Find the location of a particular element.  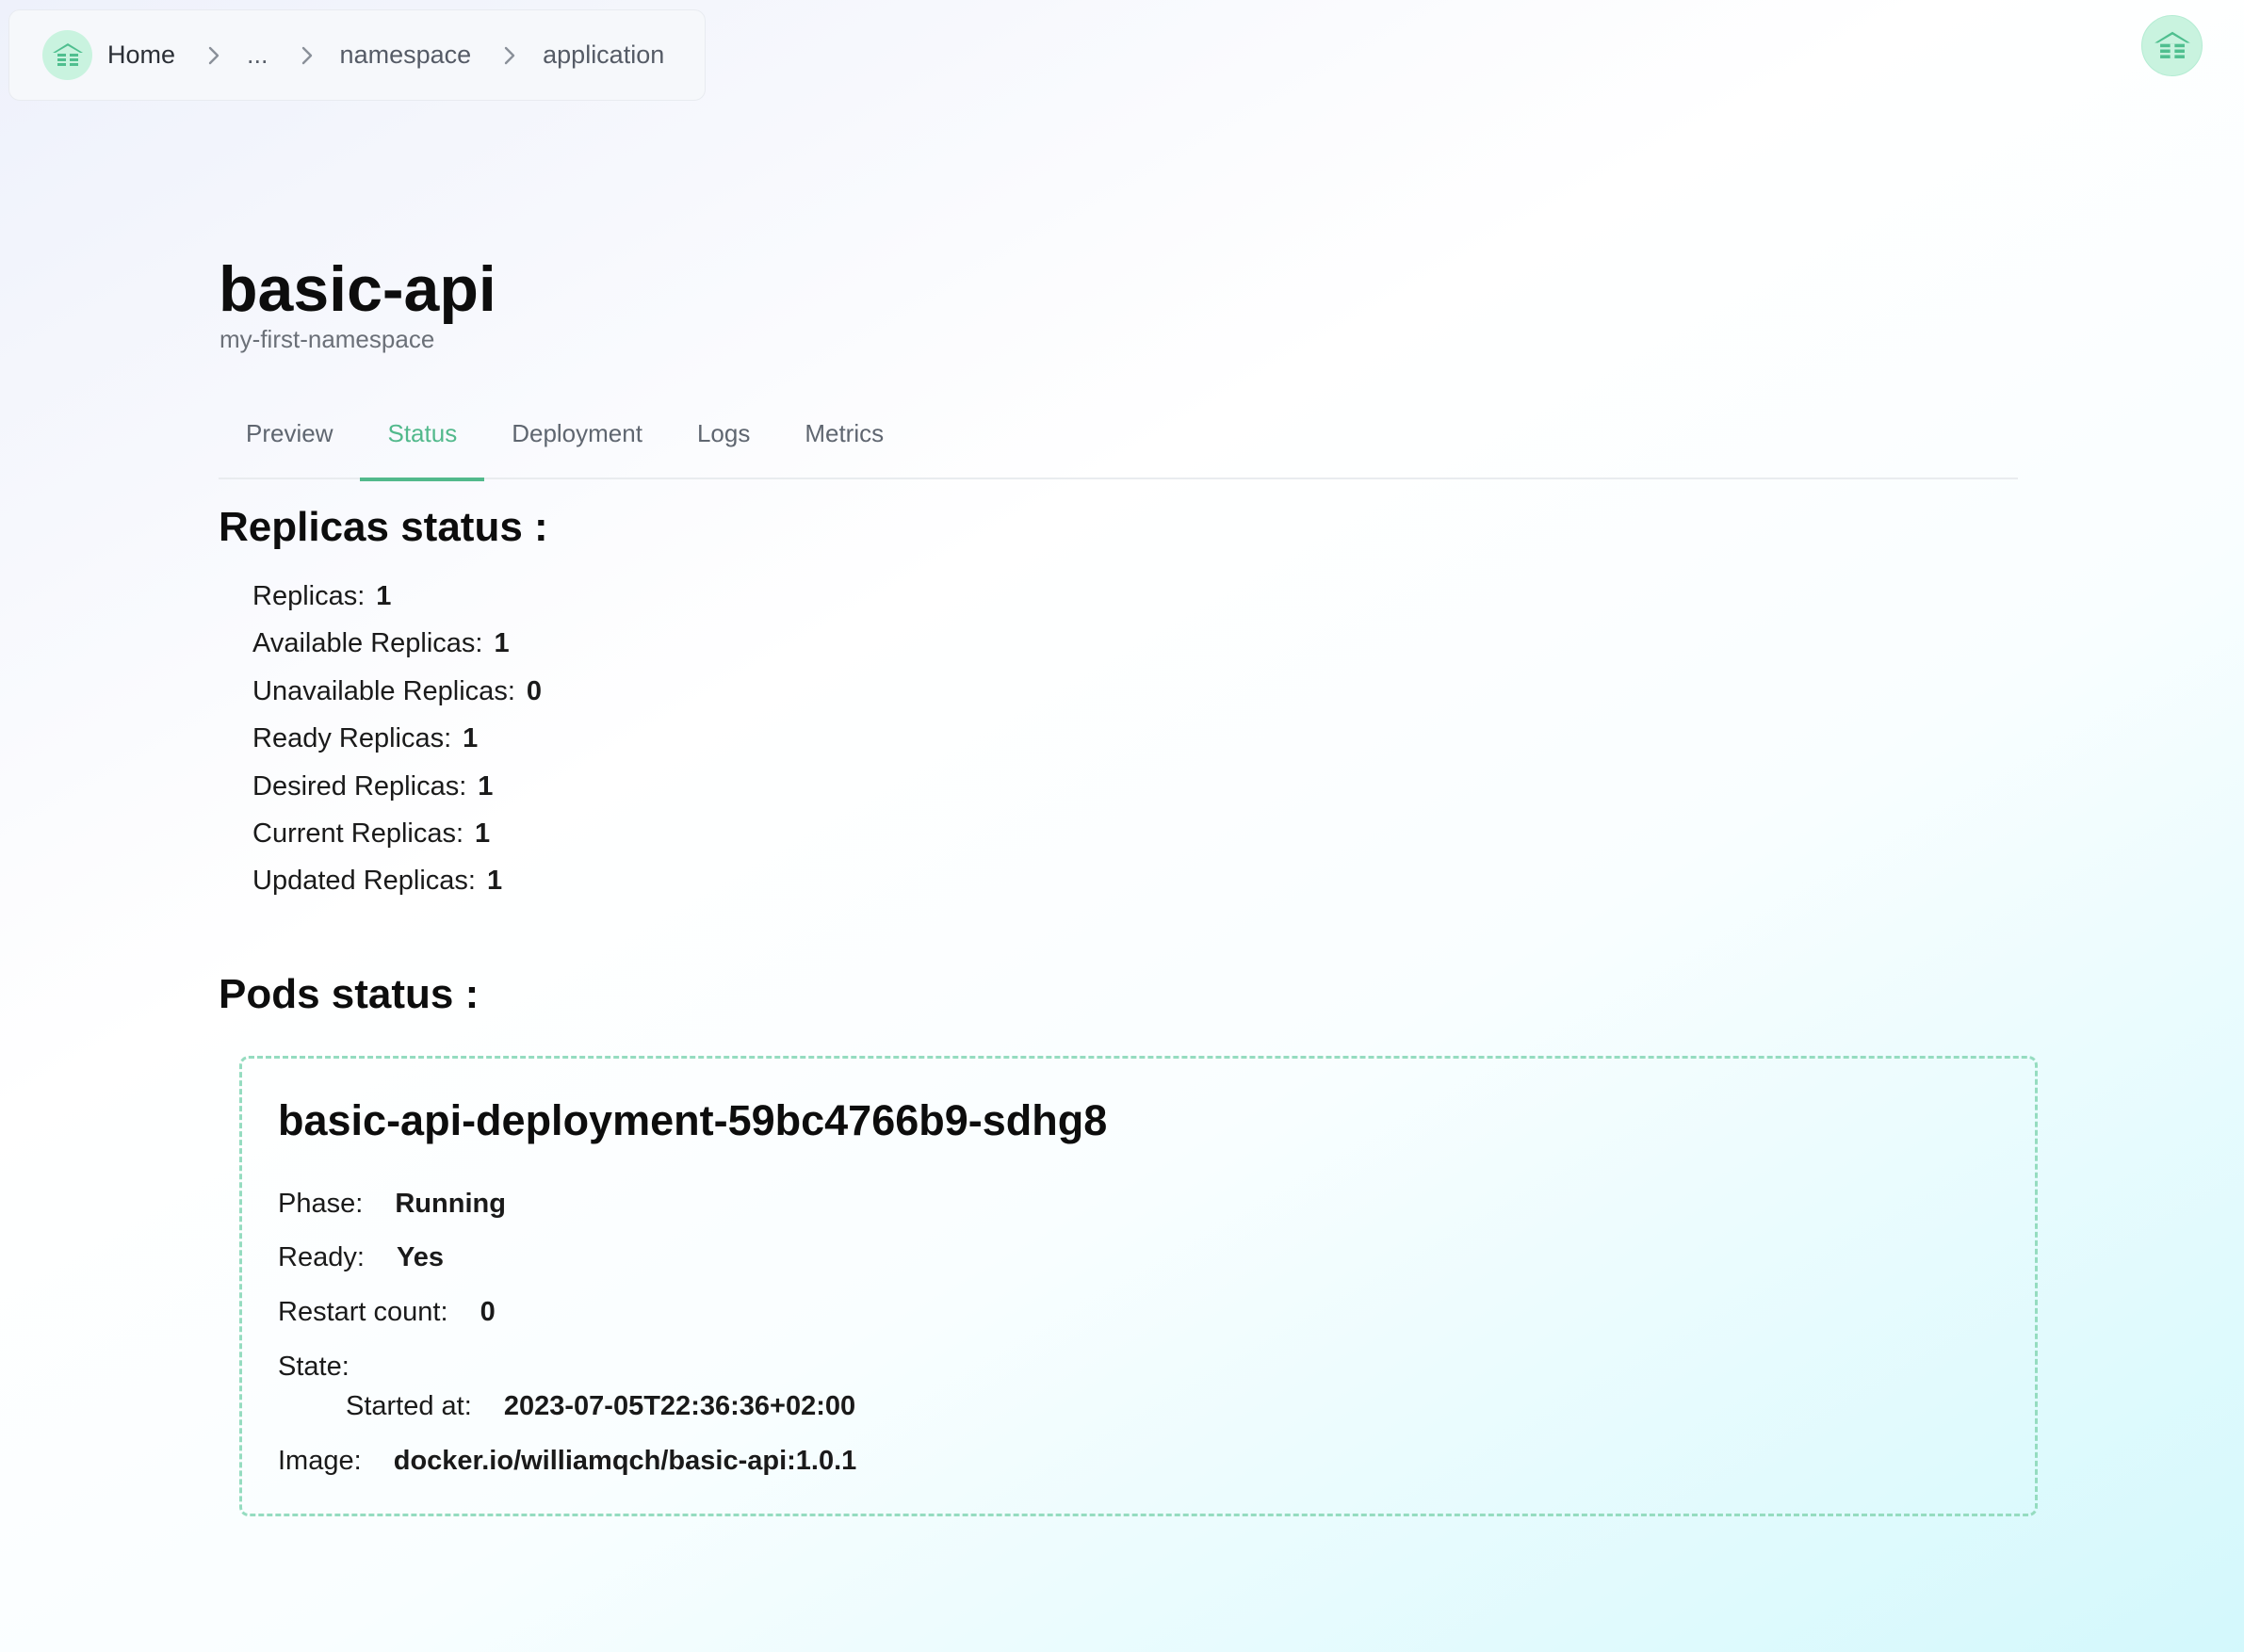

replica-label: Ready Replicas: is located at coordinates (352, 738).